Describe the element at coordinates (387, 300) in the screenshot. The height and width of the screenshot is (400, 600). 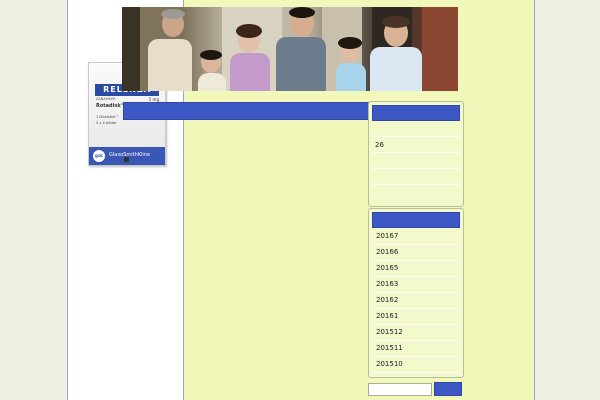
I see `archive-link: 20162` at that location.